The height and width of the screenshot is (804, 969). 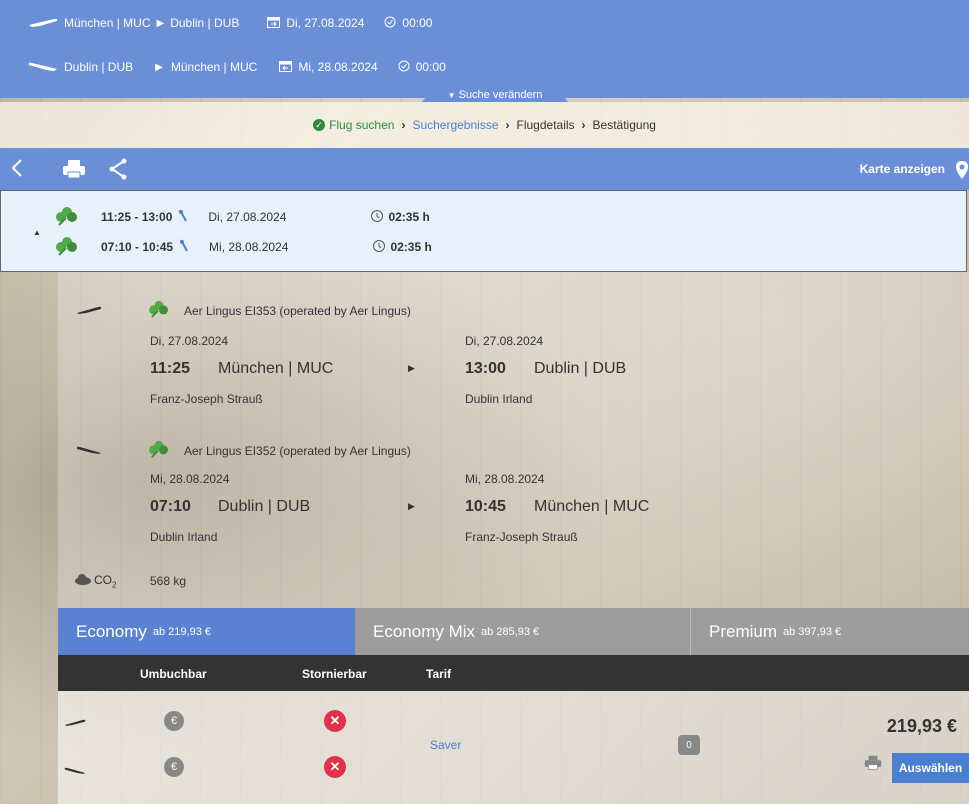 What do you see at coordinates (137, 217) in the screenshot?
I see `summary-times: 11:25 - 13:00` at bounding box center [137, 217].